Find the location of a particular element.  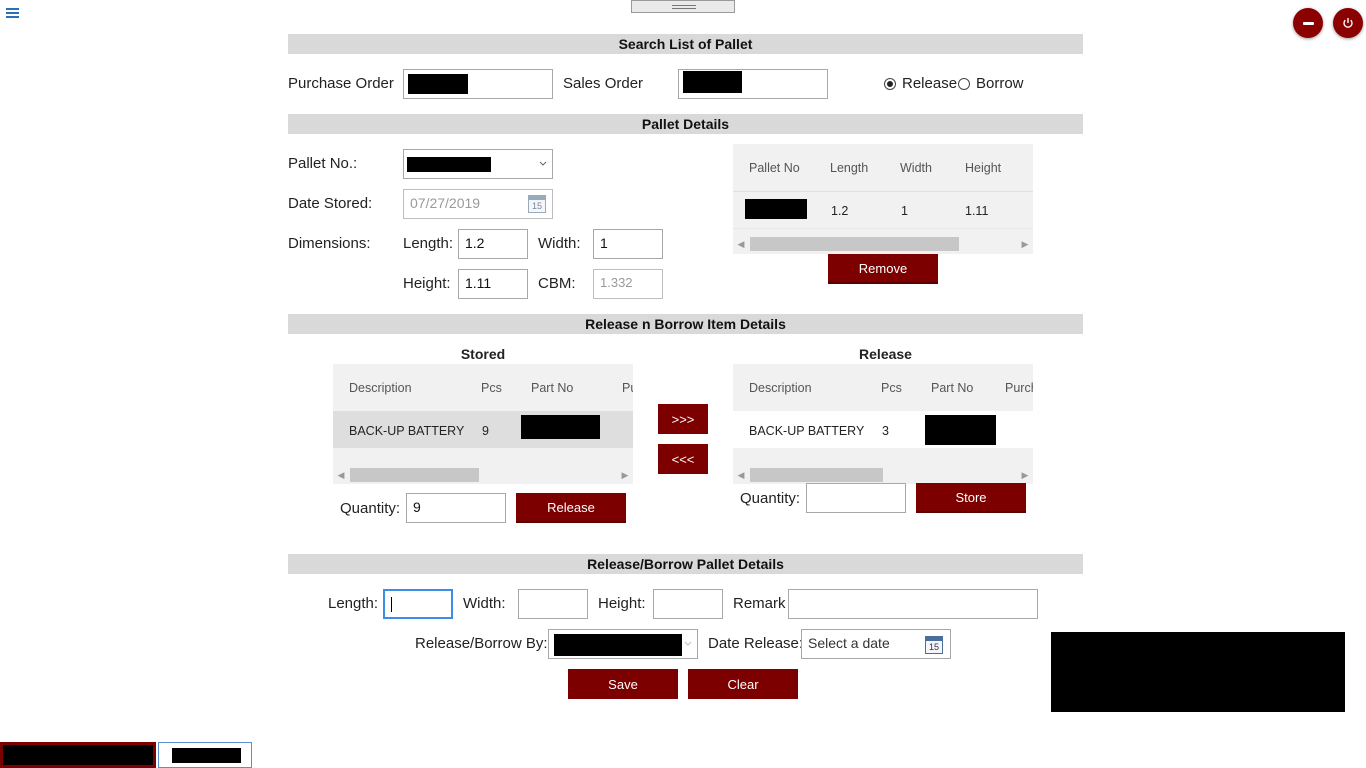

release-radio-label: Release is located at coordinates (929, 83).